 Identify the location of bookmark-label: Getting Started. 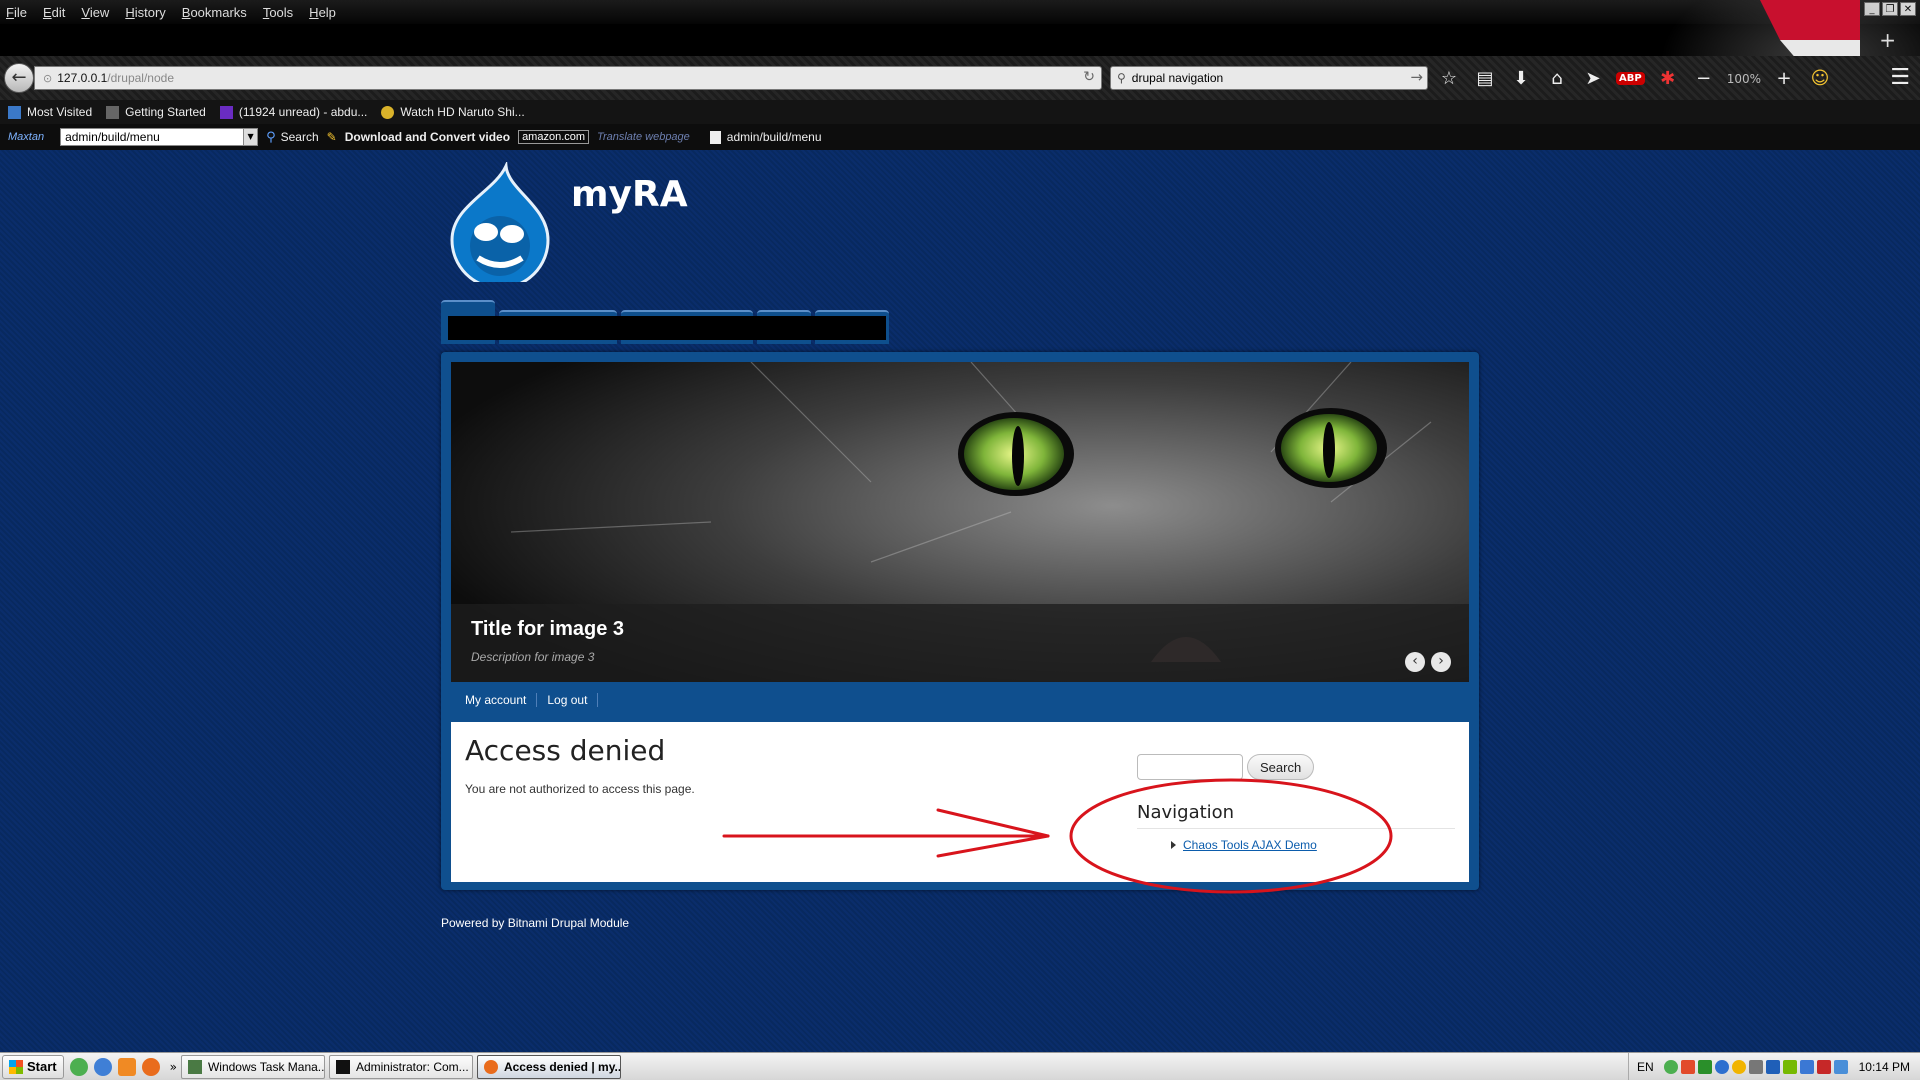
(165, 112).